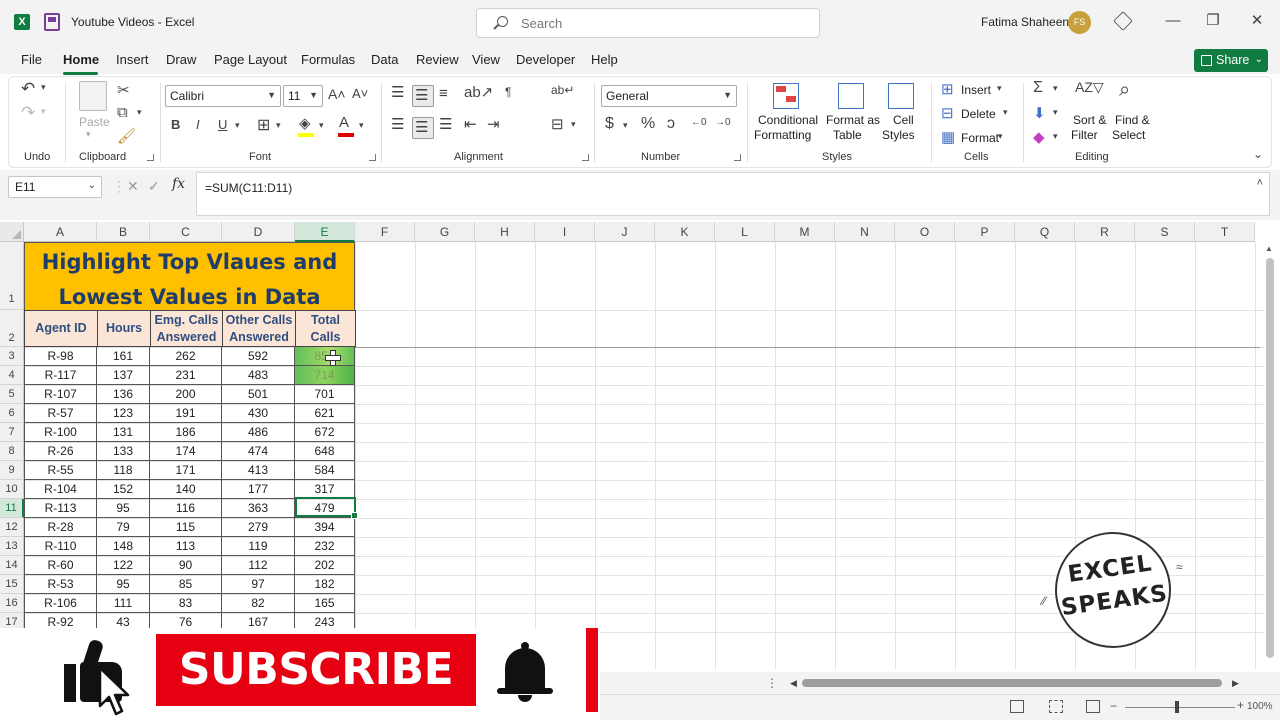 The width and height of the screenshot is (1280, 720). What do you see at coordinates (1270, 458) in the screenshot?
I see `vertical-scroll-thumb` at bounding box center [1270, 458].